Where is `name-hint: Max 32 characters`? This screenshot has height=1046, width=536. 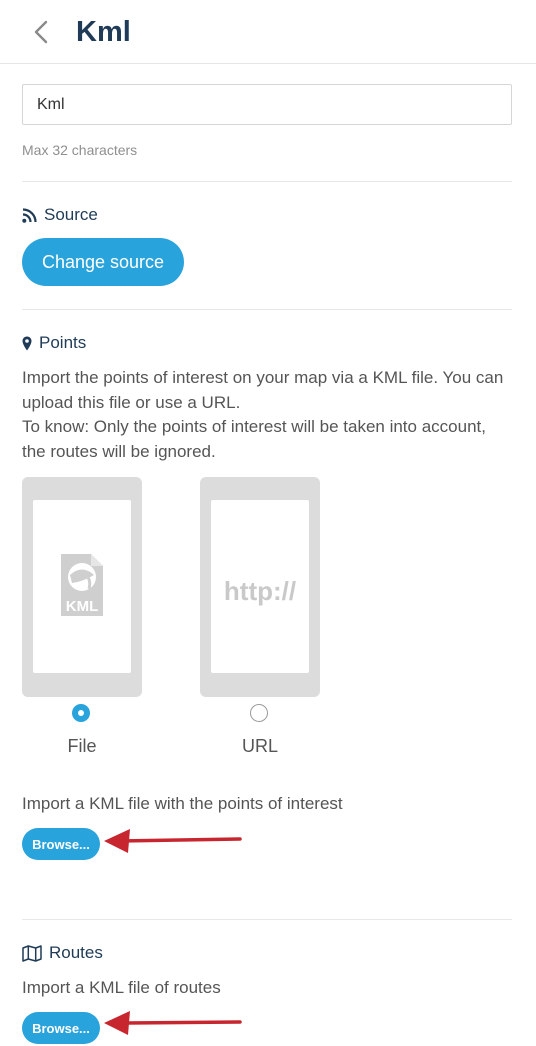
name-hint: Max 32 characters is located at coordinates (80, 150).